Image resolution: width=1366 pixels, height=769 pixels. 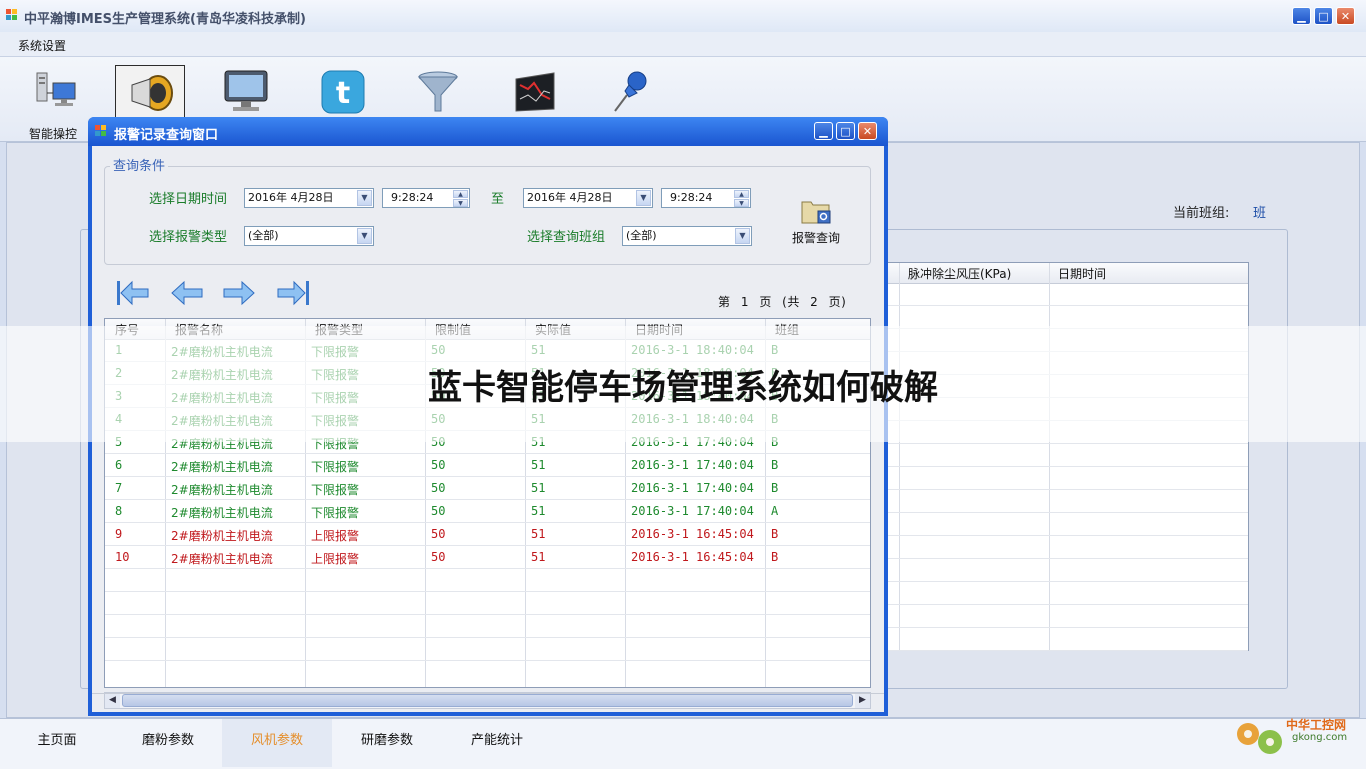 I want to click on query-conditions-group, so click(x=487, y=215).